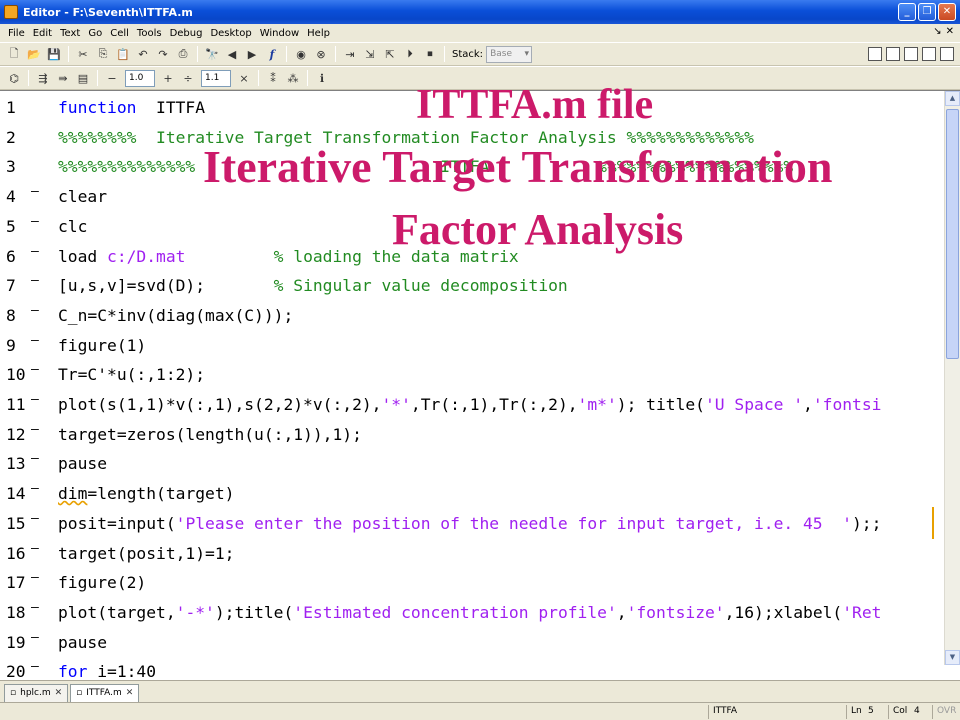 This screenshot has width=960, height=720. I want to click on scroll-thumb, so click(952, 234).